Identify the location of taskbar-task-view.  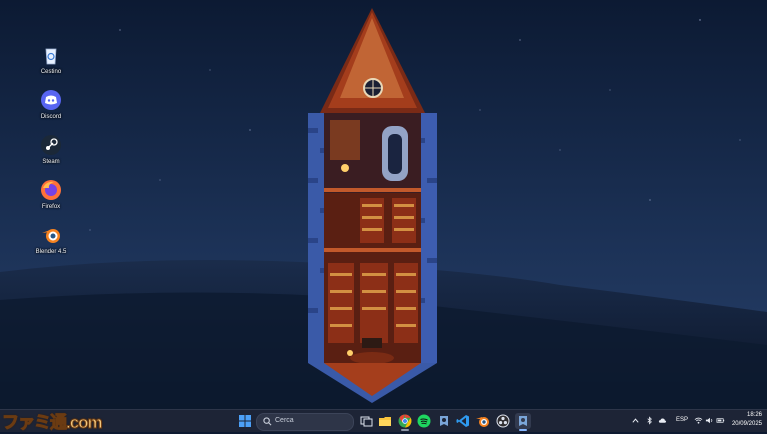
(366, 421).